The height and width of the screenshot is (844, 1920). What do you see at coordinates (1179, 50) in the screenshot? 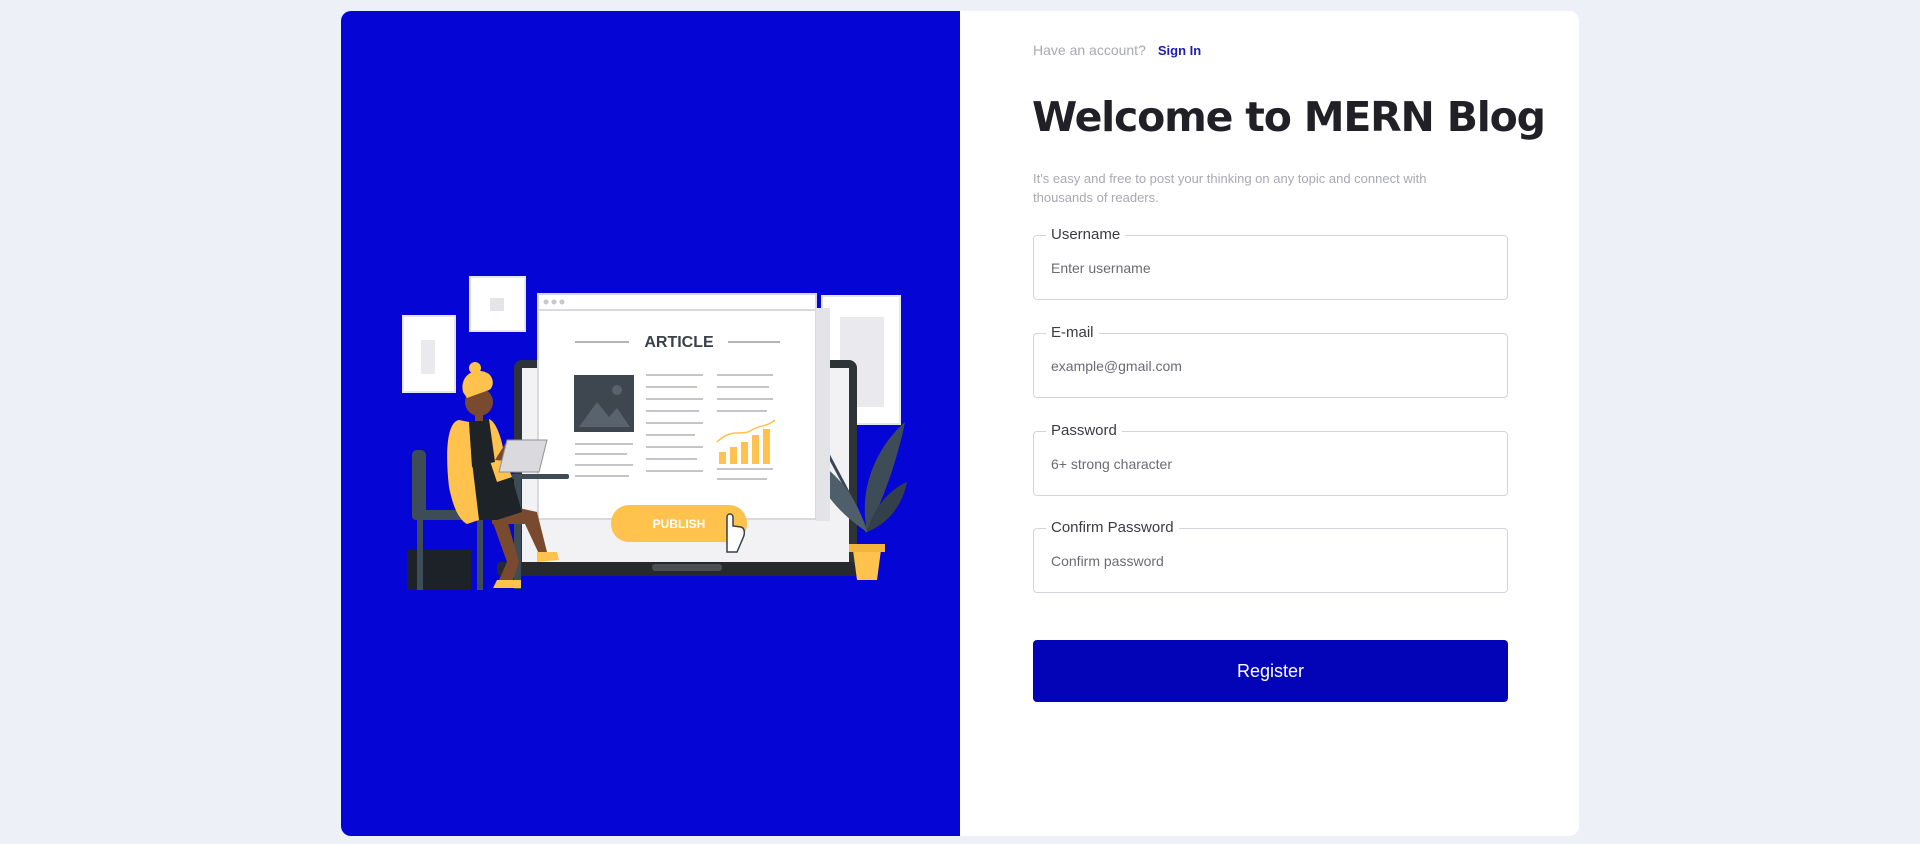
I see `sign-in-link: Sign In` at bounding box center [1179, 50].